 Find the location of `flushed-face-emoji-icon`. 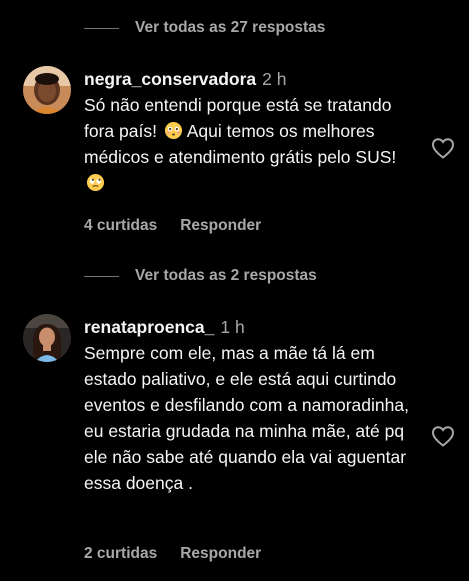

flushed-face-emoji-icon is located at coordinates (173, 130).